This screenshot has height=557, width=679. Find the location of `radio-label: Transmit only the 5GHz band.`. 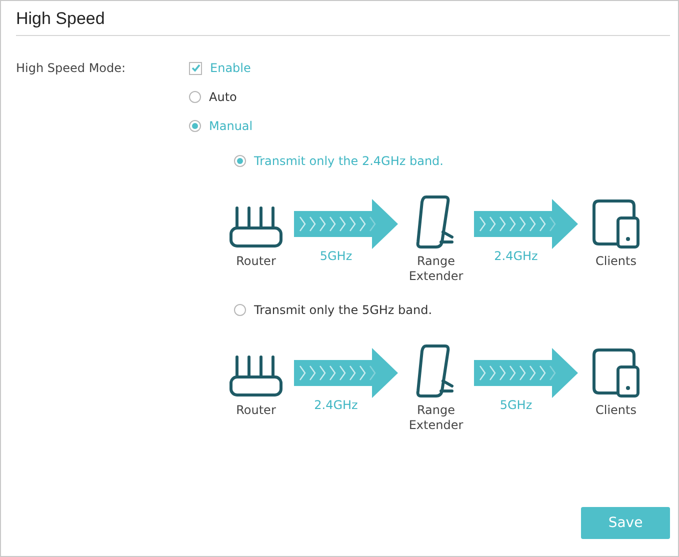

radio-label: Transmit only the 5GHz band. is located at coordinates (343, 310).